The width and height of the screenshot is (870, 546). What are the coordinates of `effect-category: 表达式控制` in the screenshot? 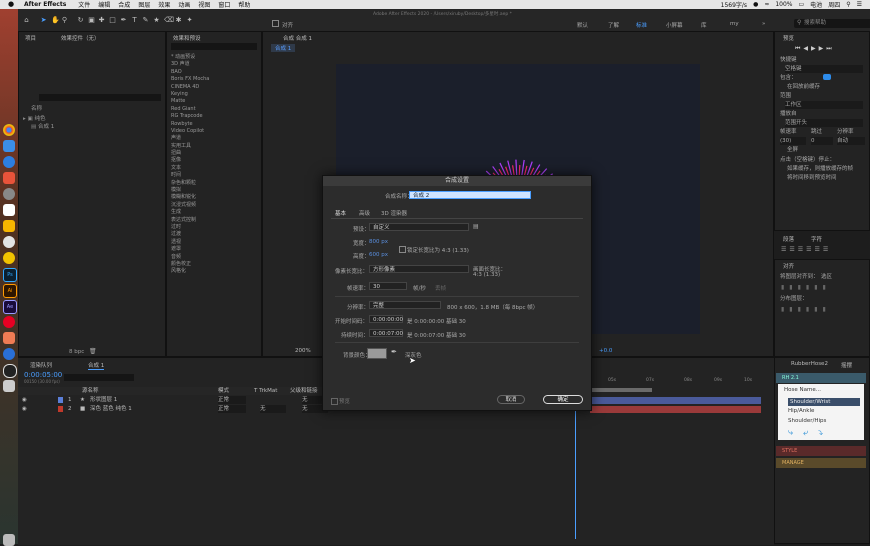 It's located at (216, 220).